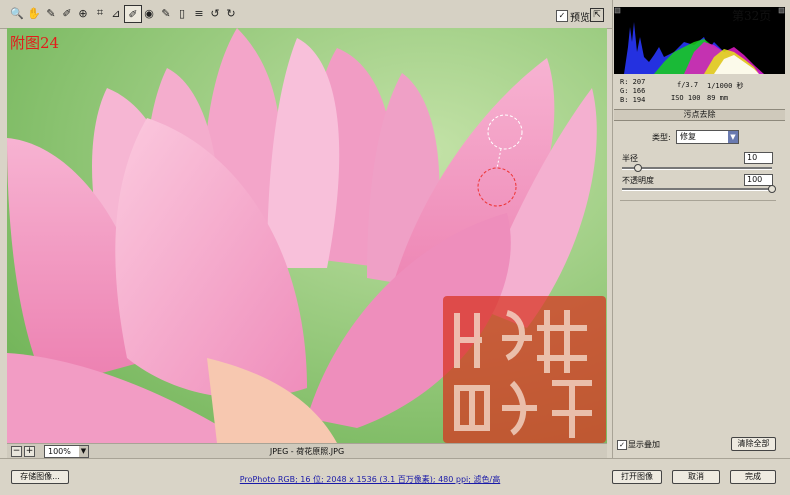  Describe the element at coordinates (633, 91) in the screenshot. I see `green-value: G: 166` at that location.